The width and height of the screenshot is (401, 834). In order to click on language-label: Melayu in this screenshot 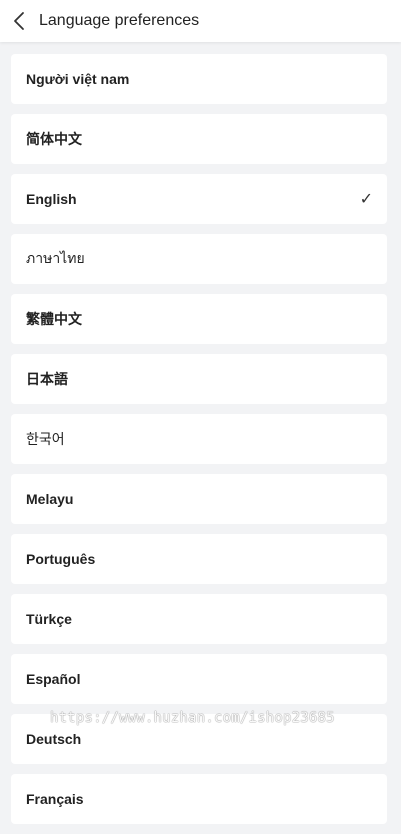, I will do `click(50, 499)`.